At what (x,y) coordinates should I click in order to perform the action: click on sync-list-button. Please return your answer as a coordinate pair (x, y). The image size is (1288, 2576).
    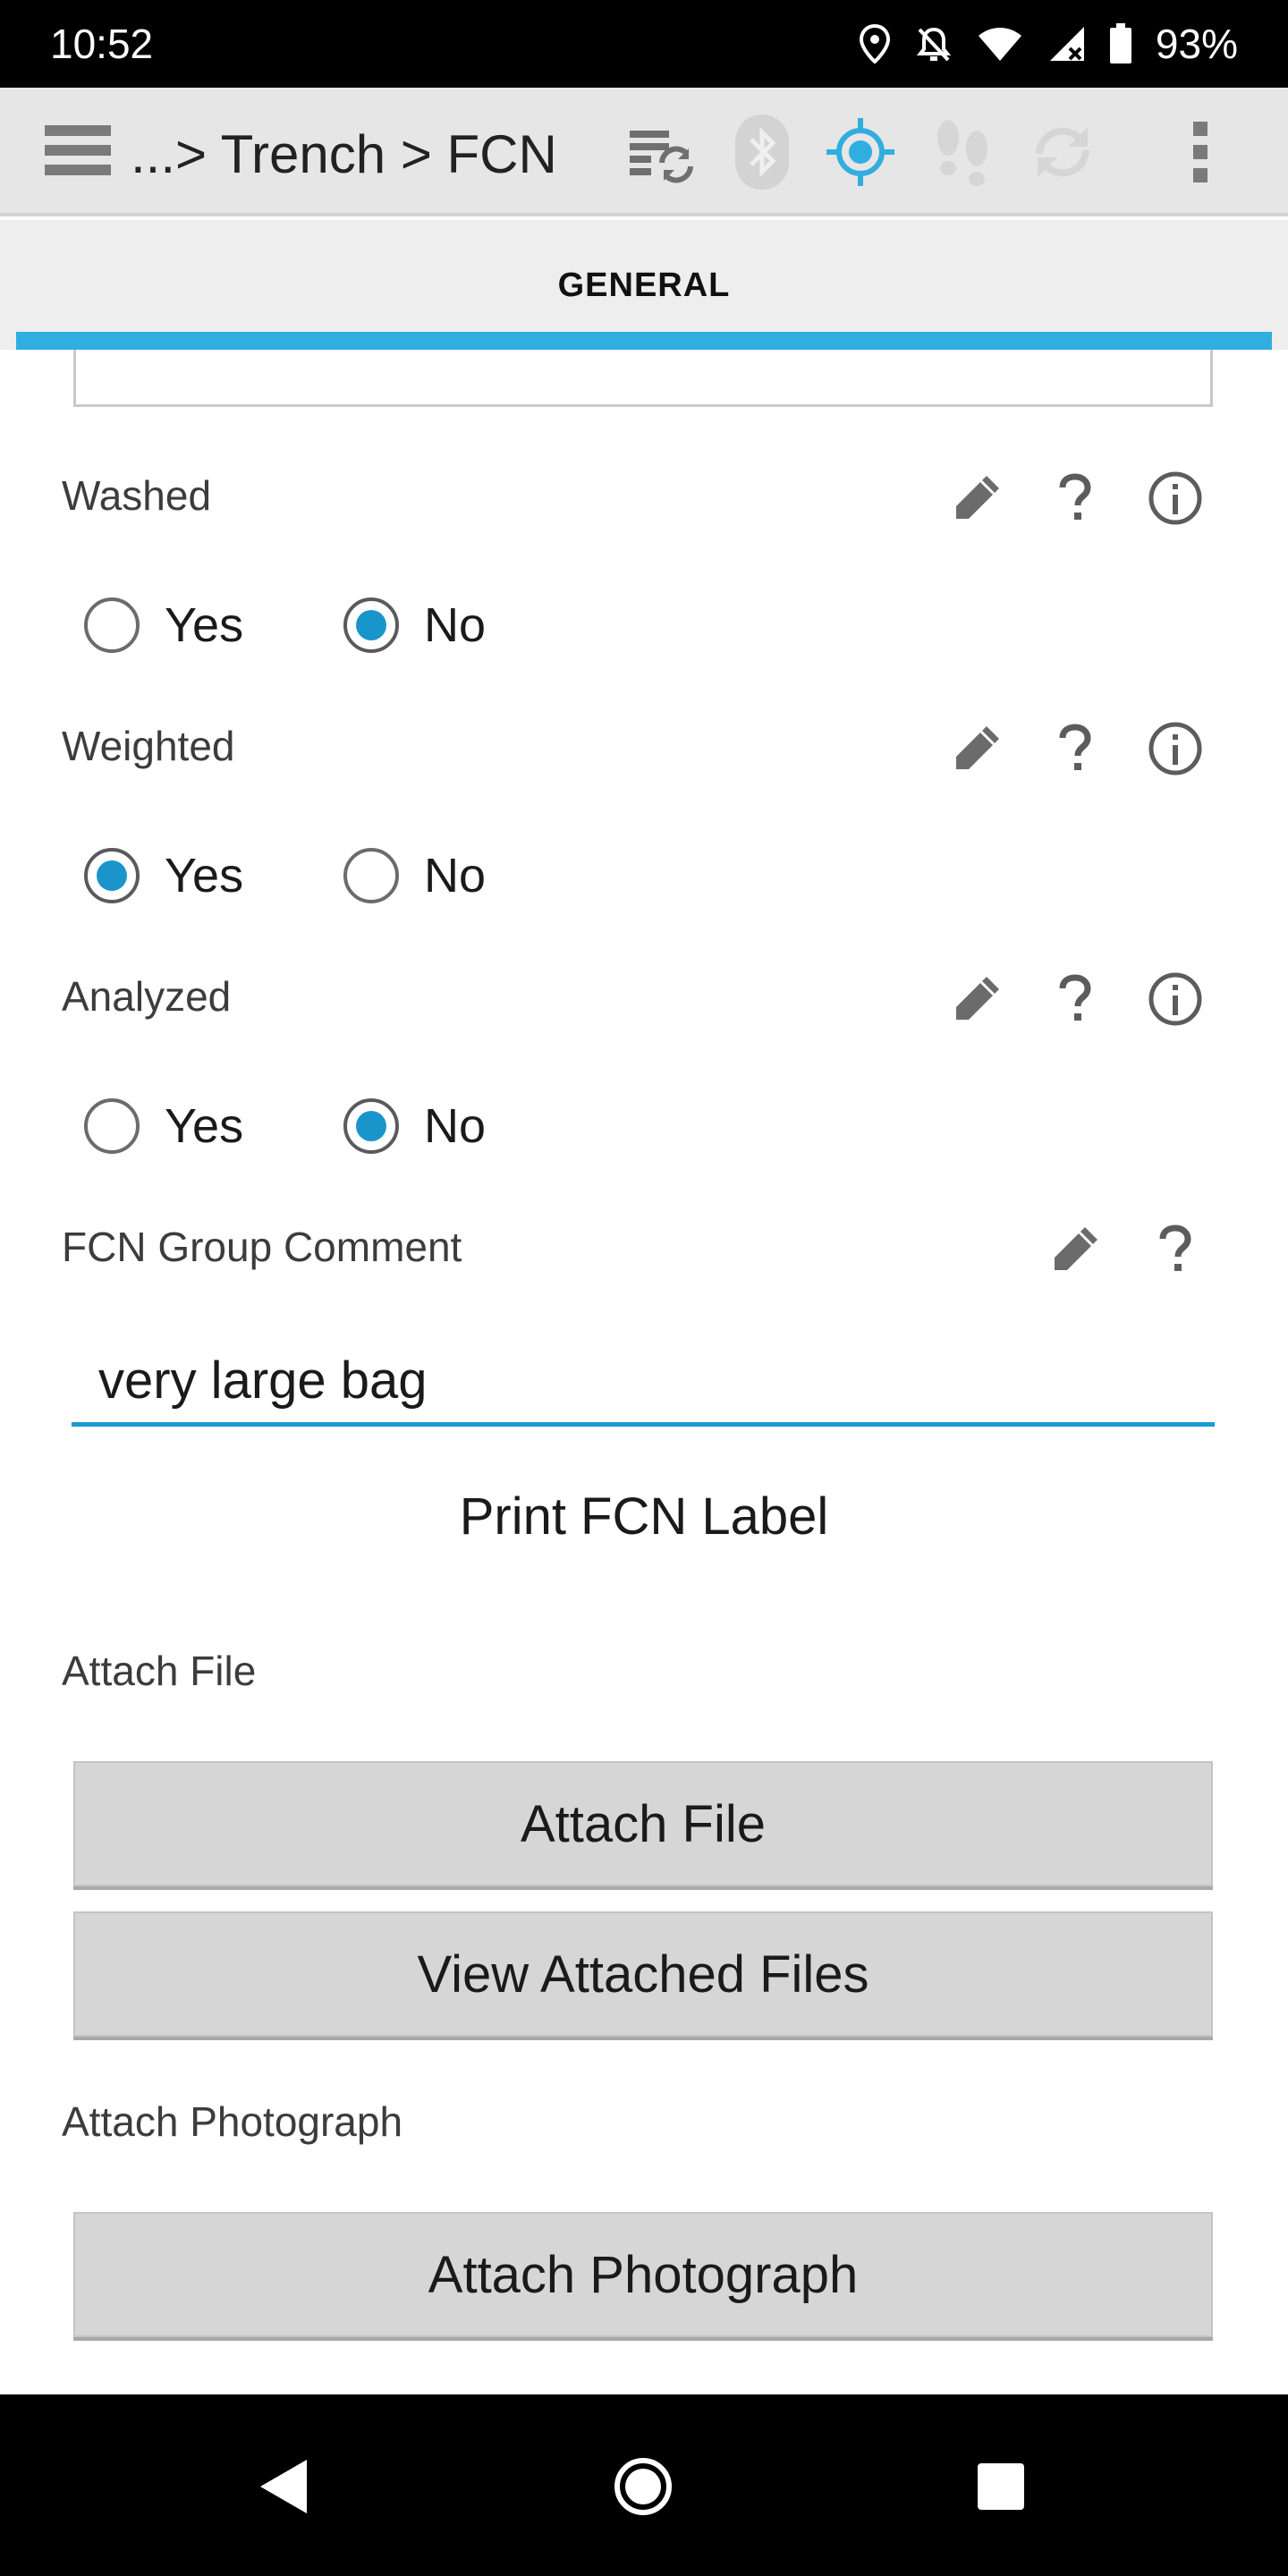
    Looking at the image, I should click on (661, 152).